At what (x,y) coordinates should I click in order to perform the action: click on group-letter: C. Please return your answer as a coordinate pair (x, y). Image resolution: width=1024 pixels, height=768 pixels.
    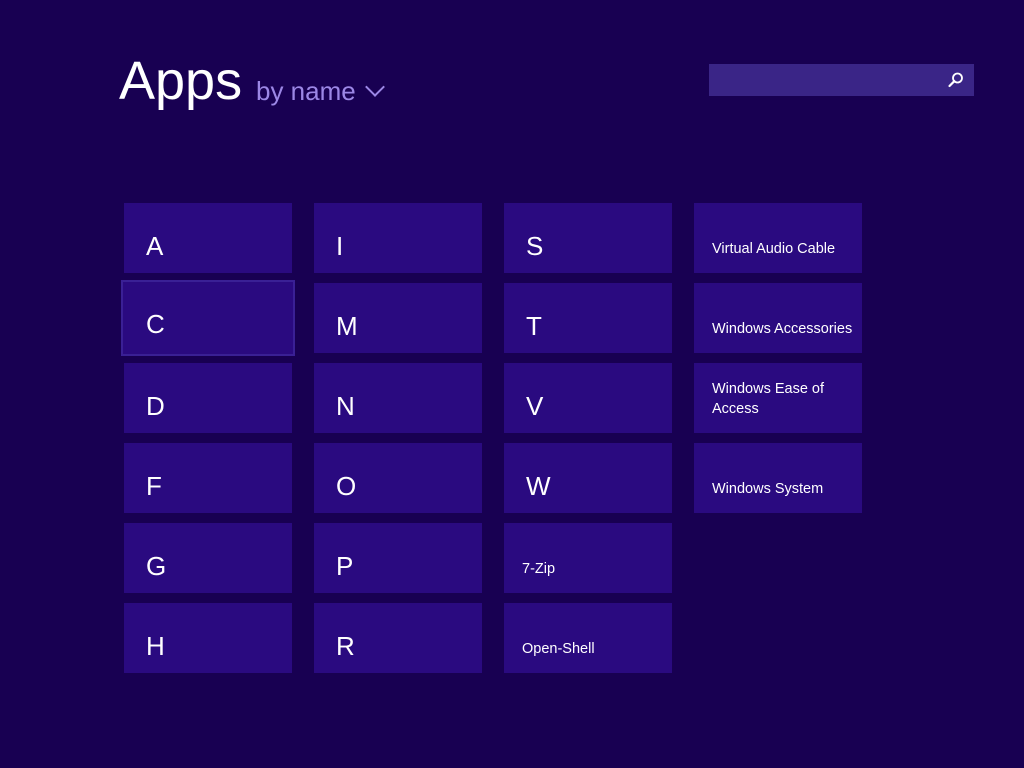
    Looking at the image, I should click on (155, 324).